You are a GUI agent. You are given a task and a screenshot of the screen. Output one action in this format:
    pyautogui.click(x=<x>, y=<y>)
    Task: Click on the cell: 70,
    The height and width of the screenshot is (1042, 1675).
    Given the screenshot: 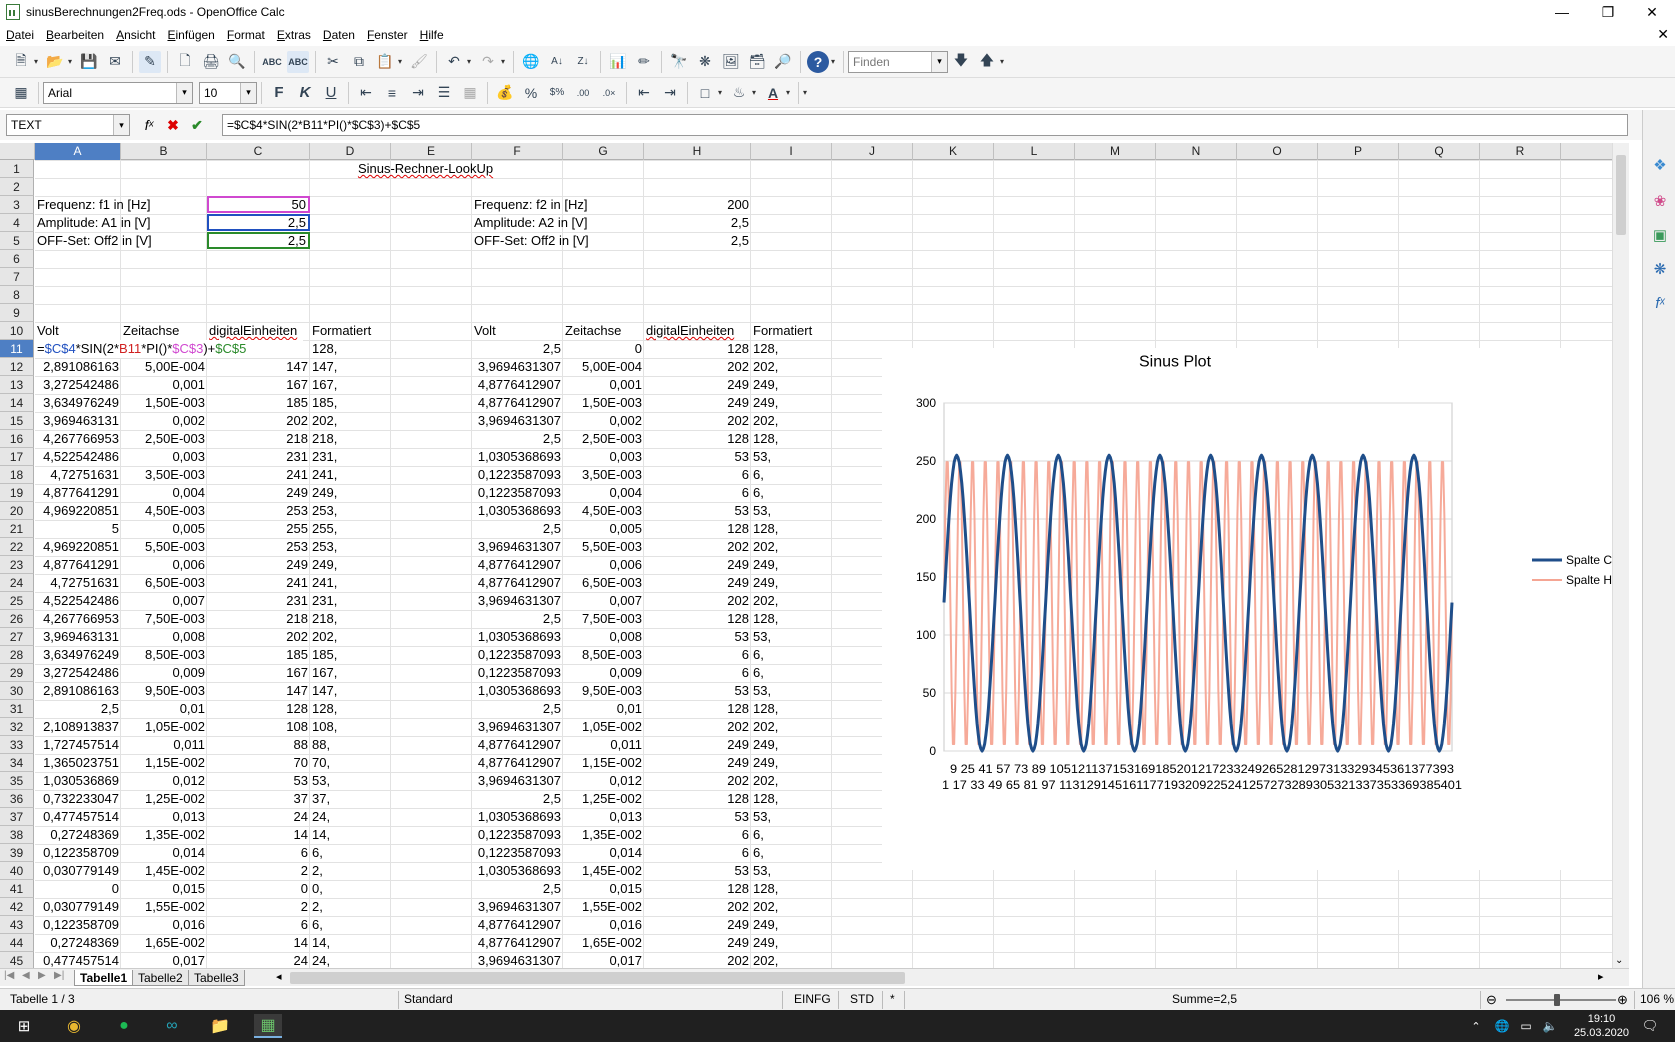 What is the action you would take?
    pyautogui.click(x=350, y=763)
    